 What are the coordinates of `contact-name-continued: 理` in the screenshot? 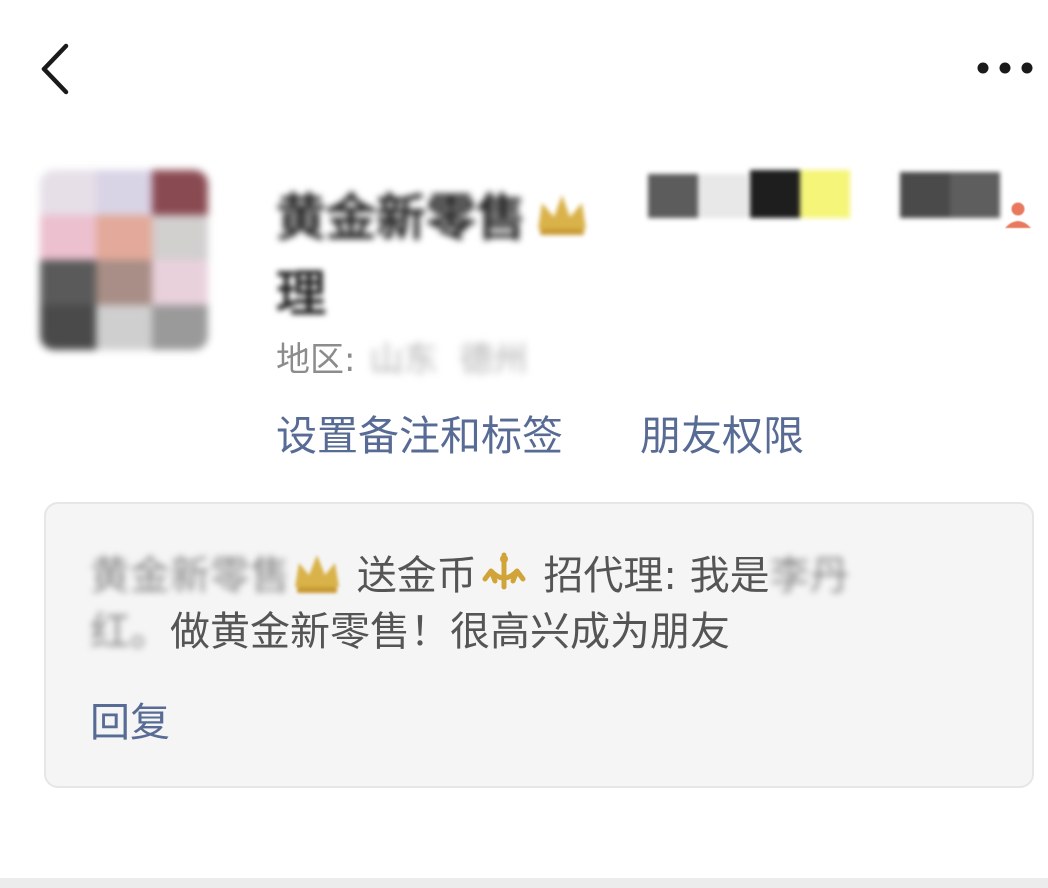 It's located at (301, 294).